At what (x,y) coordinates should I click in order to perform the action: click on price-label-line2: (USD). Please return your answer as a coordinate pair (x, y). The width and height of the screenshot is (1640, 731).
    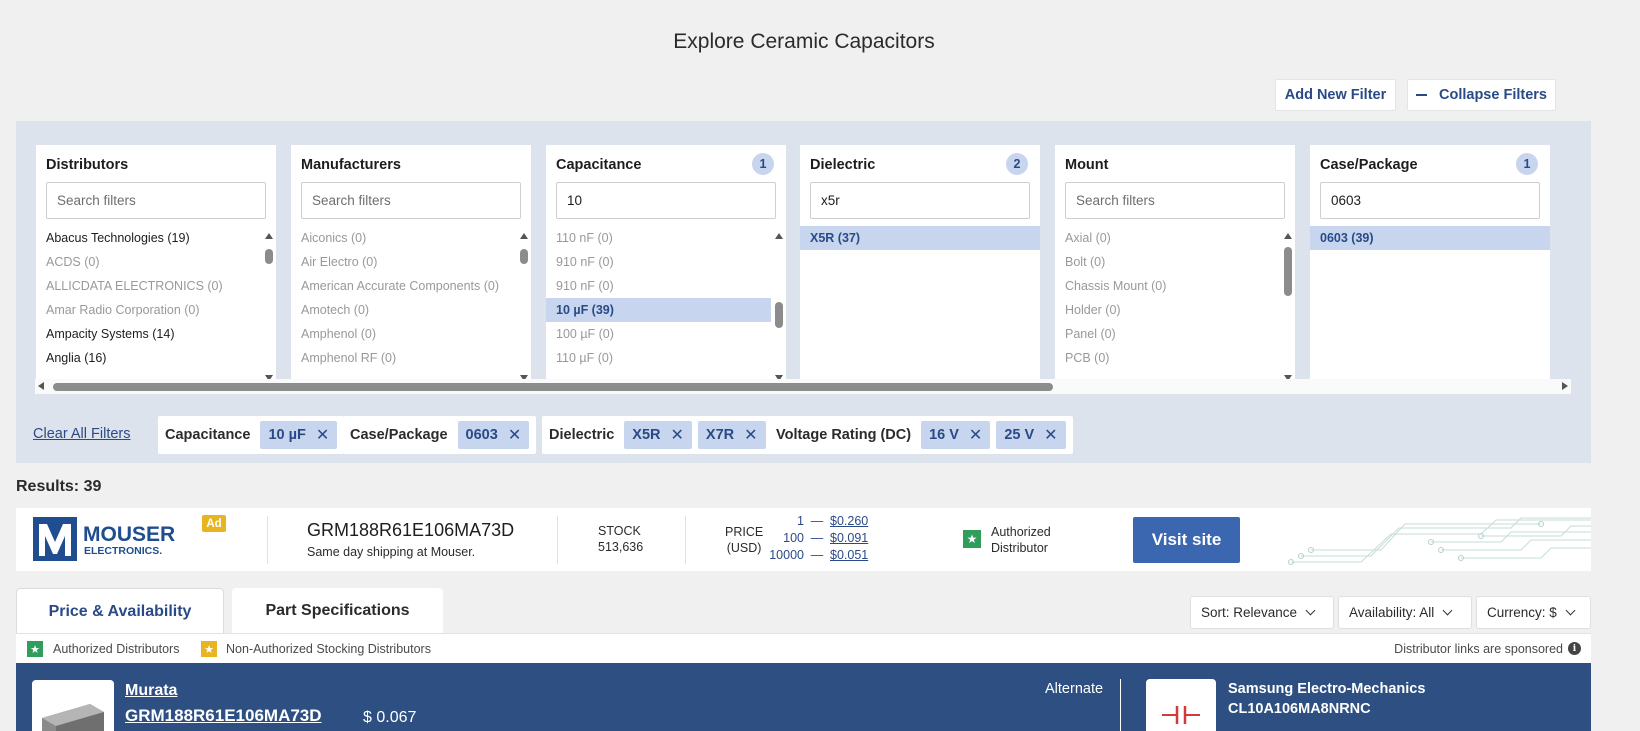
    Looking at the image, I should click on (744, 548).